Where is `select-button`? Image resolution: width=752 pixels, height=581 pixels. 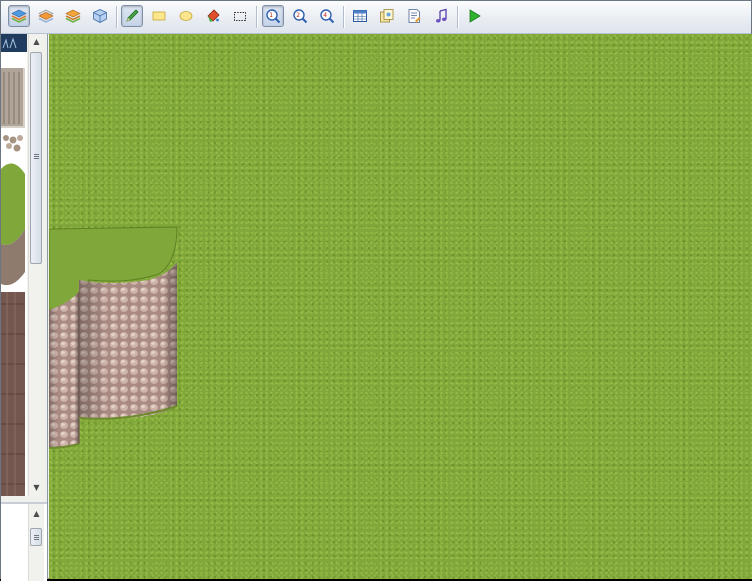
select-button is located at coordinates (240, 16).